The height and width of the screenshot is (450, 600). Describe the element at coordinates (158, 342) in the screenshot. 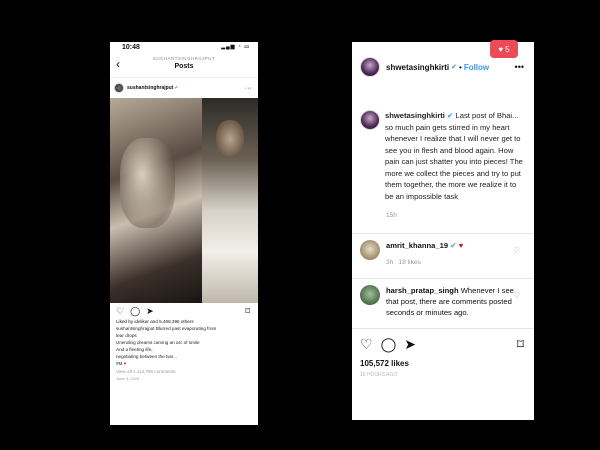

I see `caption-line: Unending dreams carving an arc of smile` at that location.